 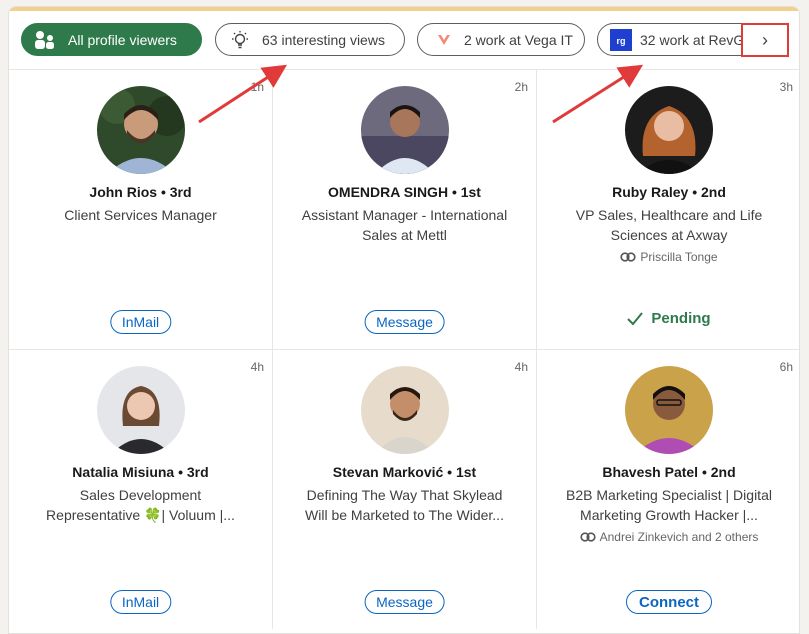 I want to click on mutual-connections-text: Andrei Zinkevich and 2 others, so click(x=679, y=537).